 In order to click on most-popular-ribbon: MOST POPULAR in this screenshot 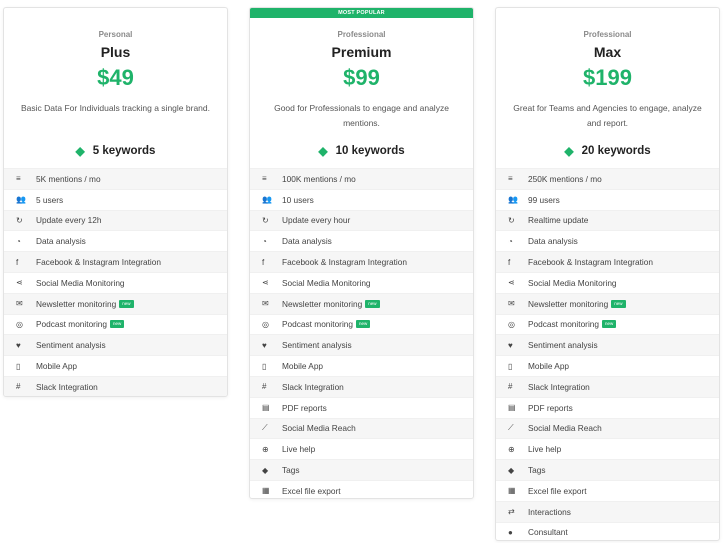, I will do `click(361, 13)`.